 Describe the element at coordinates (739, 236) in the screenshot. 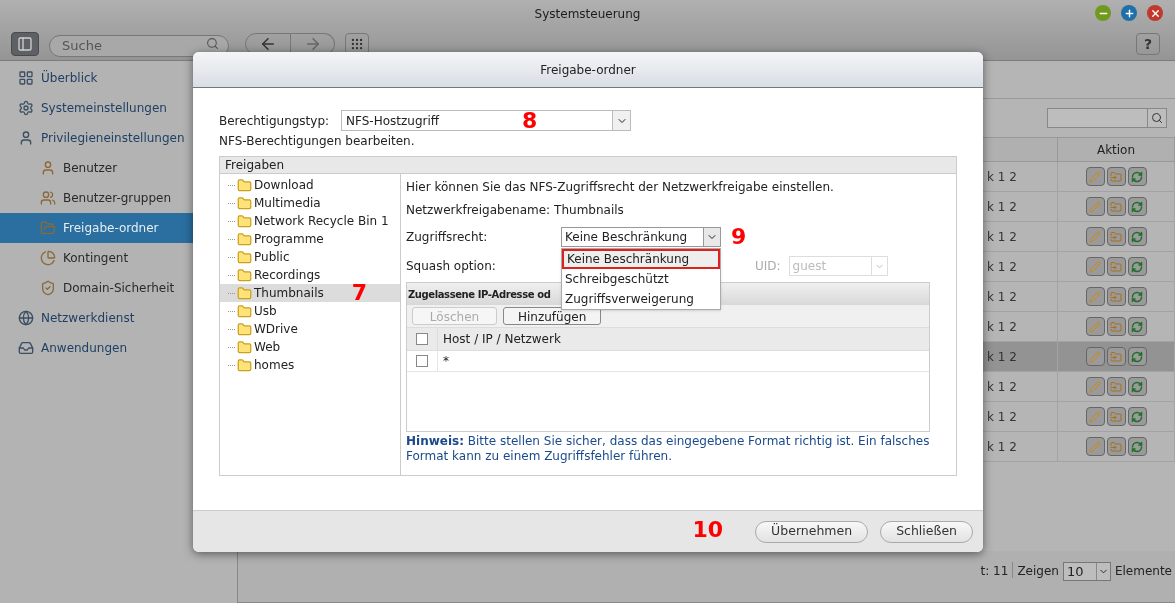

I see `callout-number: 9` at that location.